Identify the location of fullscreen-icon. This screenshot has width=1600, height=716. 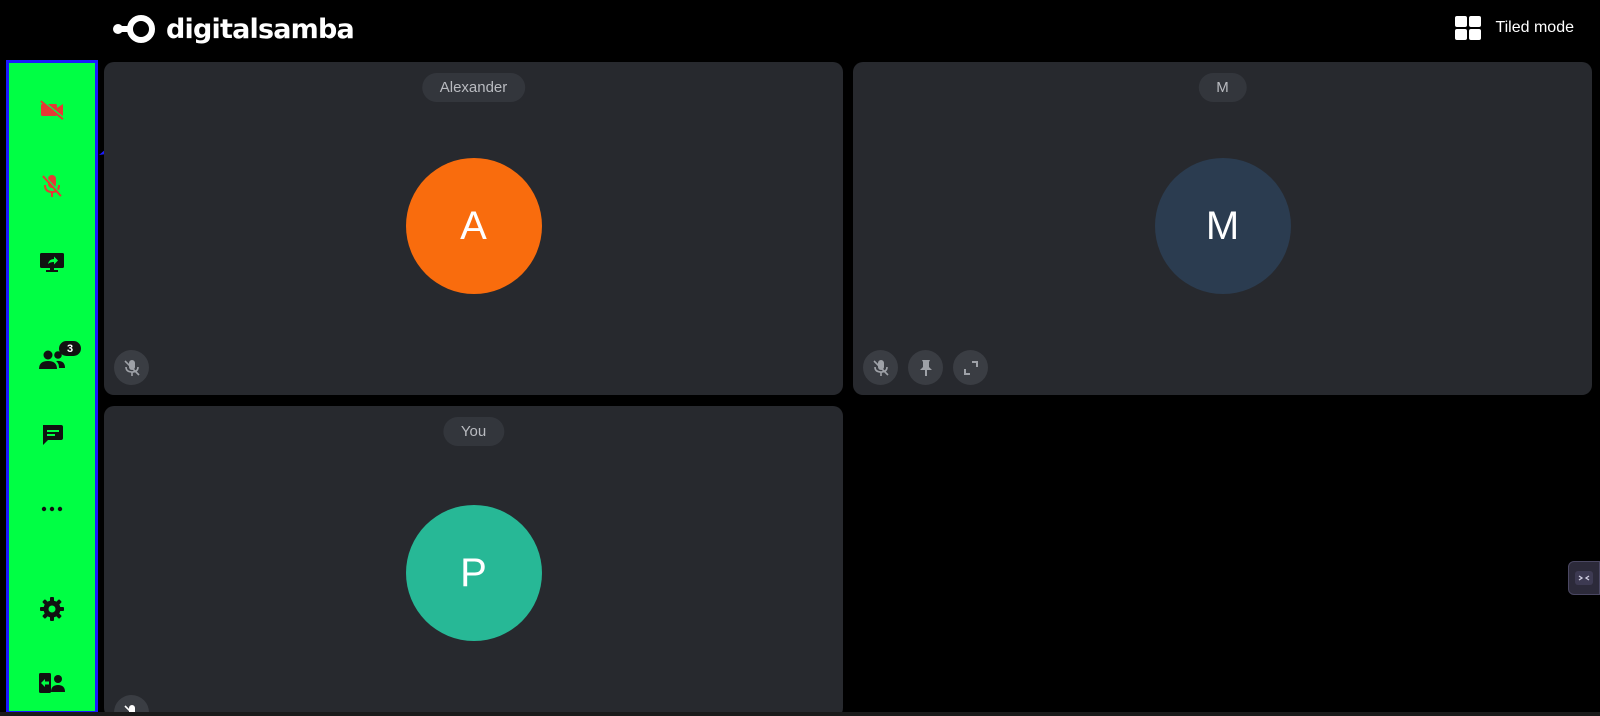
(970, 367).